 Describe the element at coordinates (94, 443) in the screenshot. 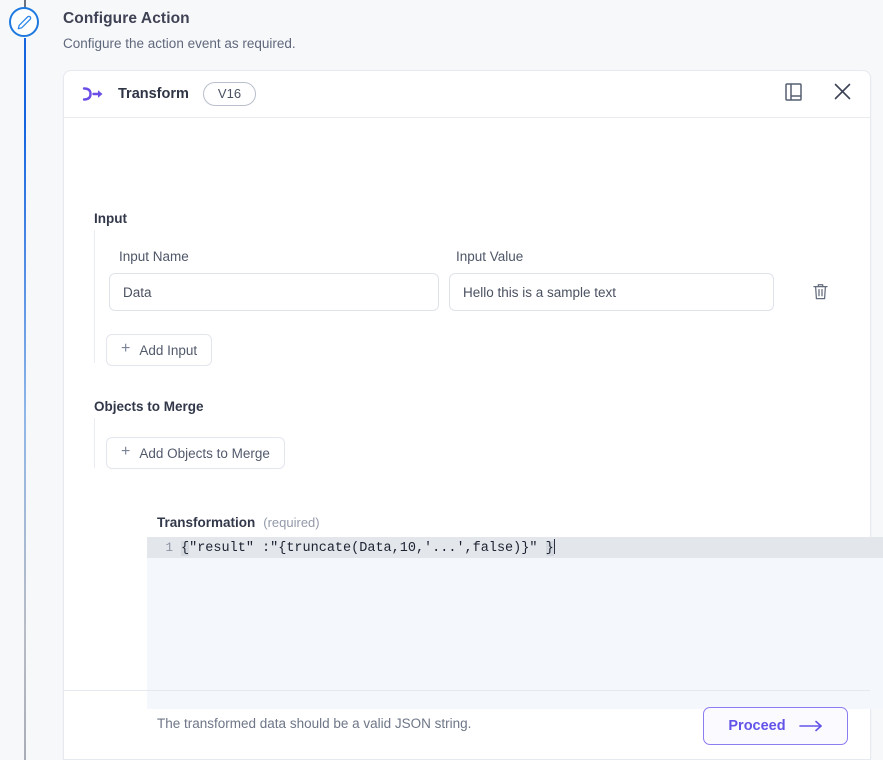

I see `merge-section-indent-guide` at that location.